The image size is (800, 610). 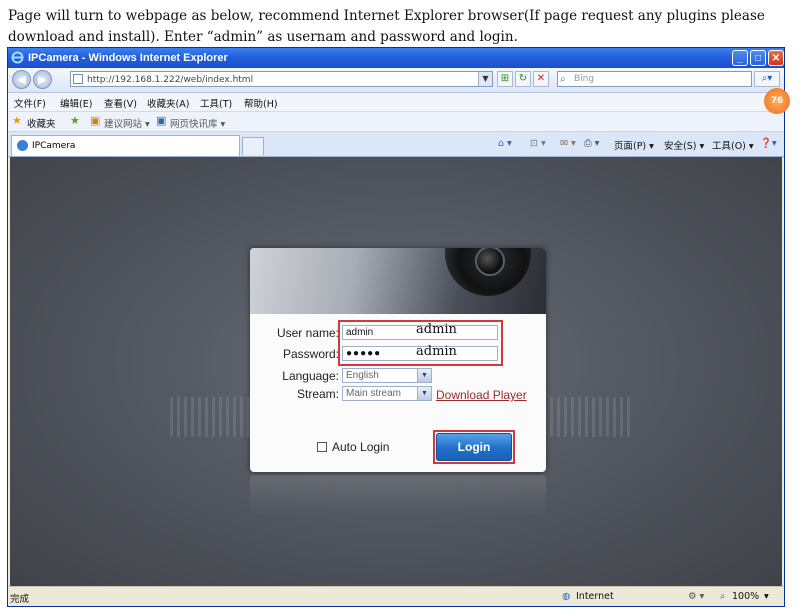 I want to click on zoom-level: 100%, so click(x=745, y=596).